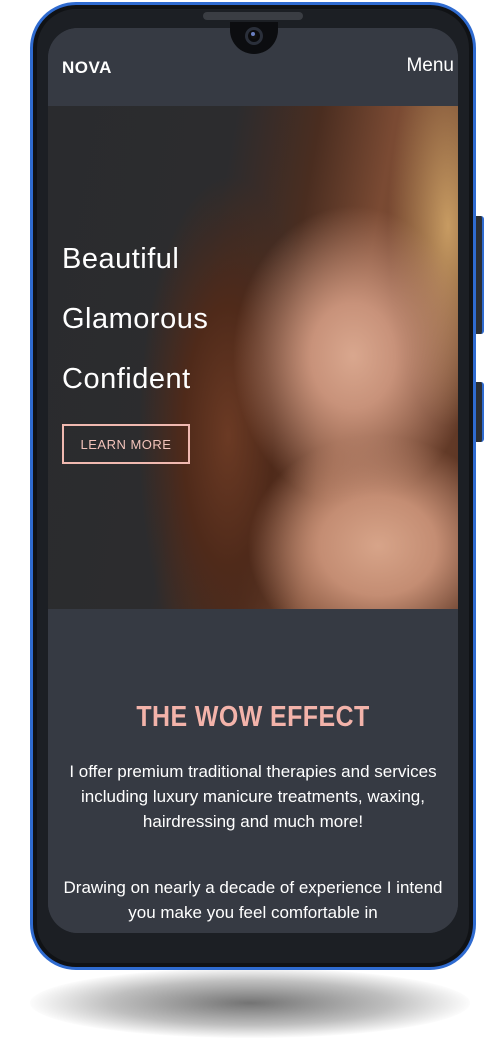 The height and width of the screenshot is (1048, 500). What do you see at coordinates (253, 16) in the screenshot?
I see `earpiece-speaker` at bounding box center [253, 16].